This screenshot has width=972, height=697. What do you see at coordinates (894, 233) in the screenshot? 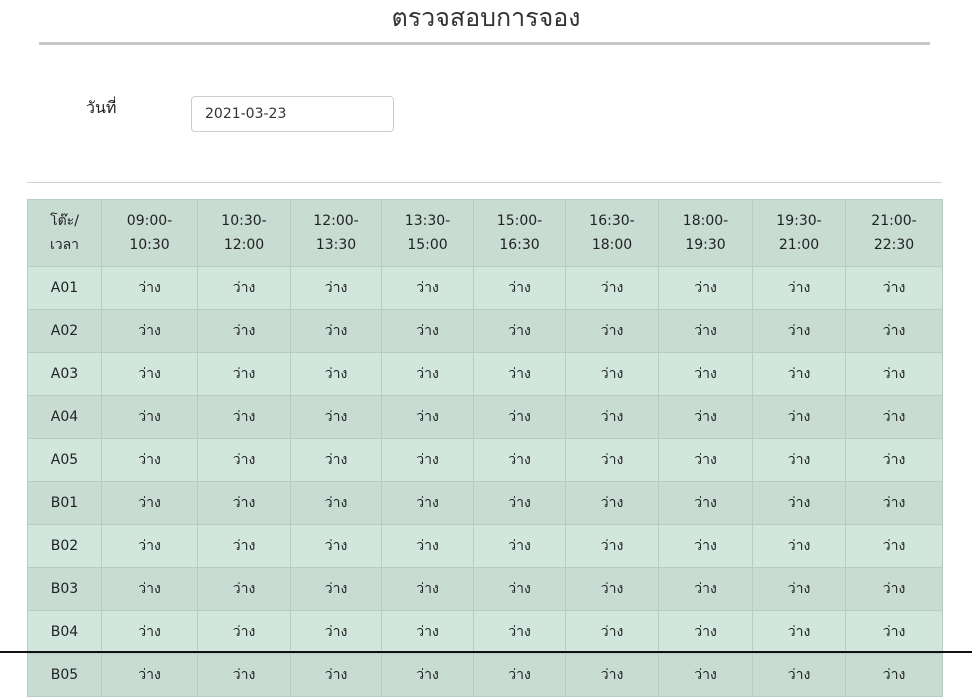
I see `time-slot-header: 21:00- 22:30` at bounding box center [894, 233].